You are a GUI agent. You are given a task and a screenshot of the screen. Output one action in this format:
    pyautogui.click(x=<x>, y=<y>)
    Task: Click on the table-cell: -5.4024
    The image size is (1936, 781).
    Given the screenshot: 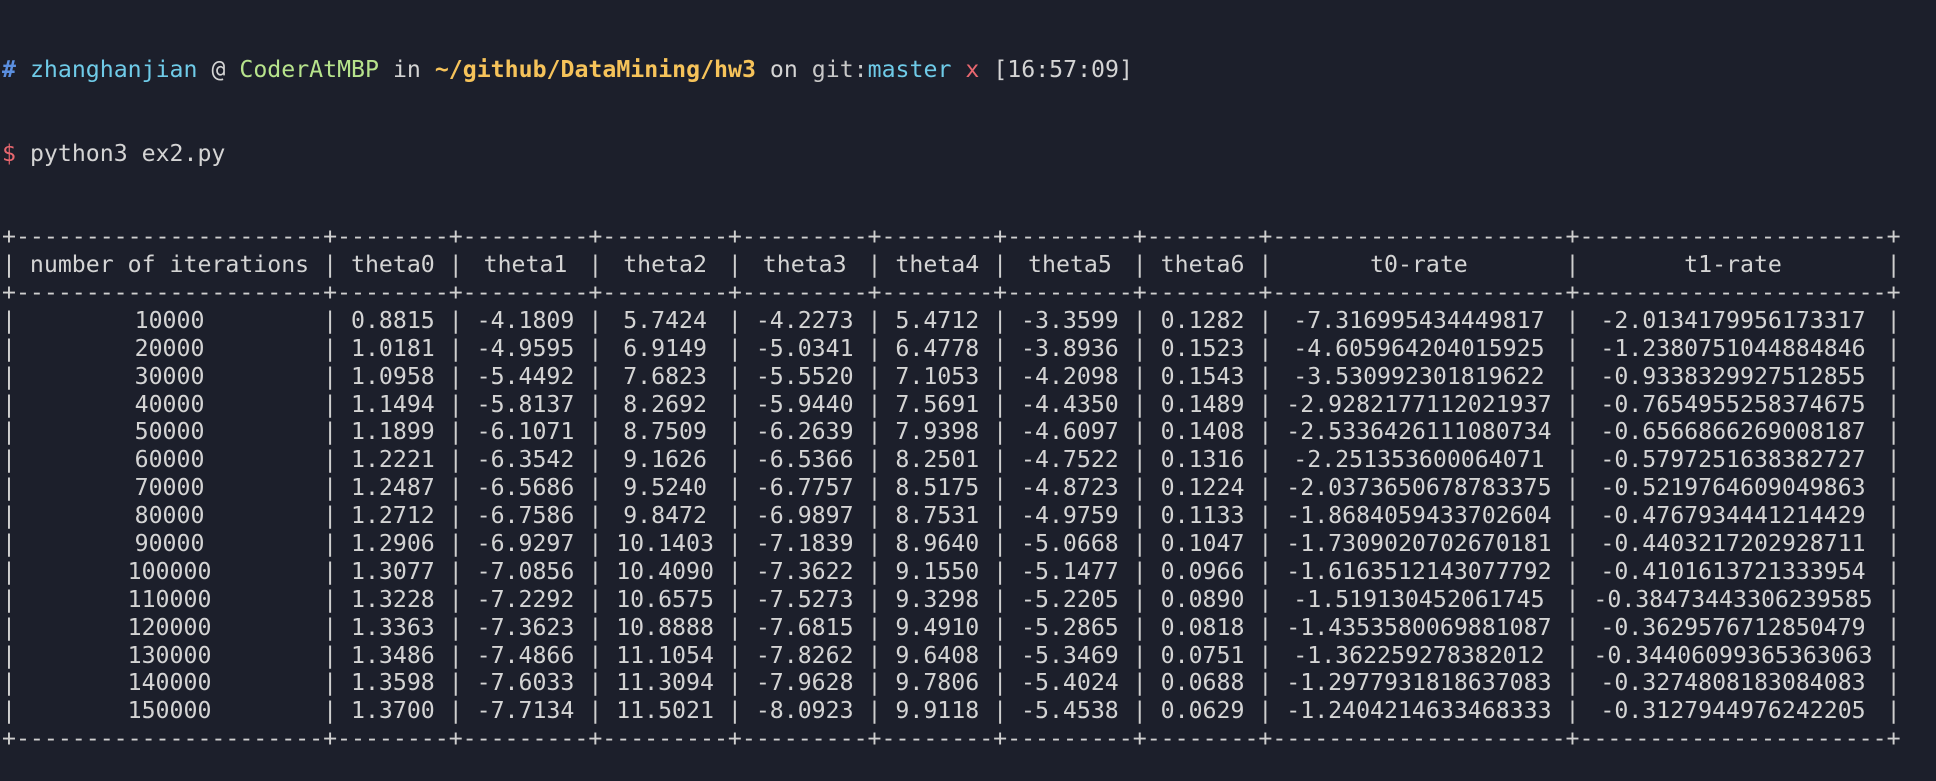 What is the action you would take?
    pyautogui.click(x=1070, y=683)
    